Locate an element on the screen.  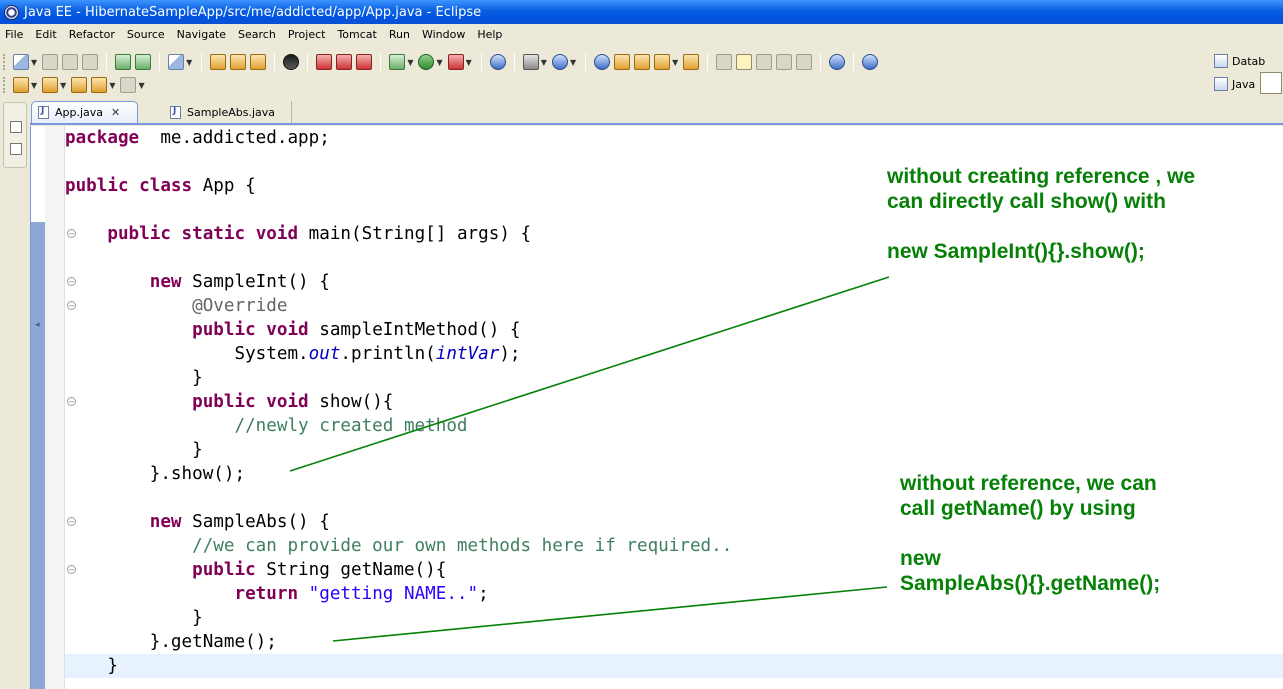
code-line: }.getName(); is located at coordinates (171, 642).